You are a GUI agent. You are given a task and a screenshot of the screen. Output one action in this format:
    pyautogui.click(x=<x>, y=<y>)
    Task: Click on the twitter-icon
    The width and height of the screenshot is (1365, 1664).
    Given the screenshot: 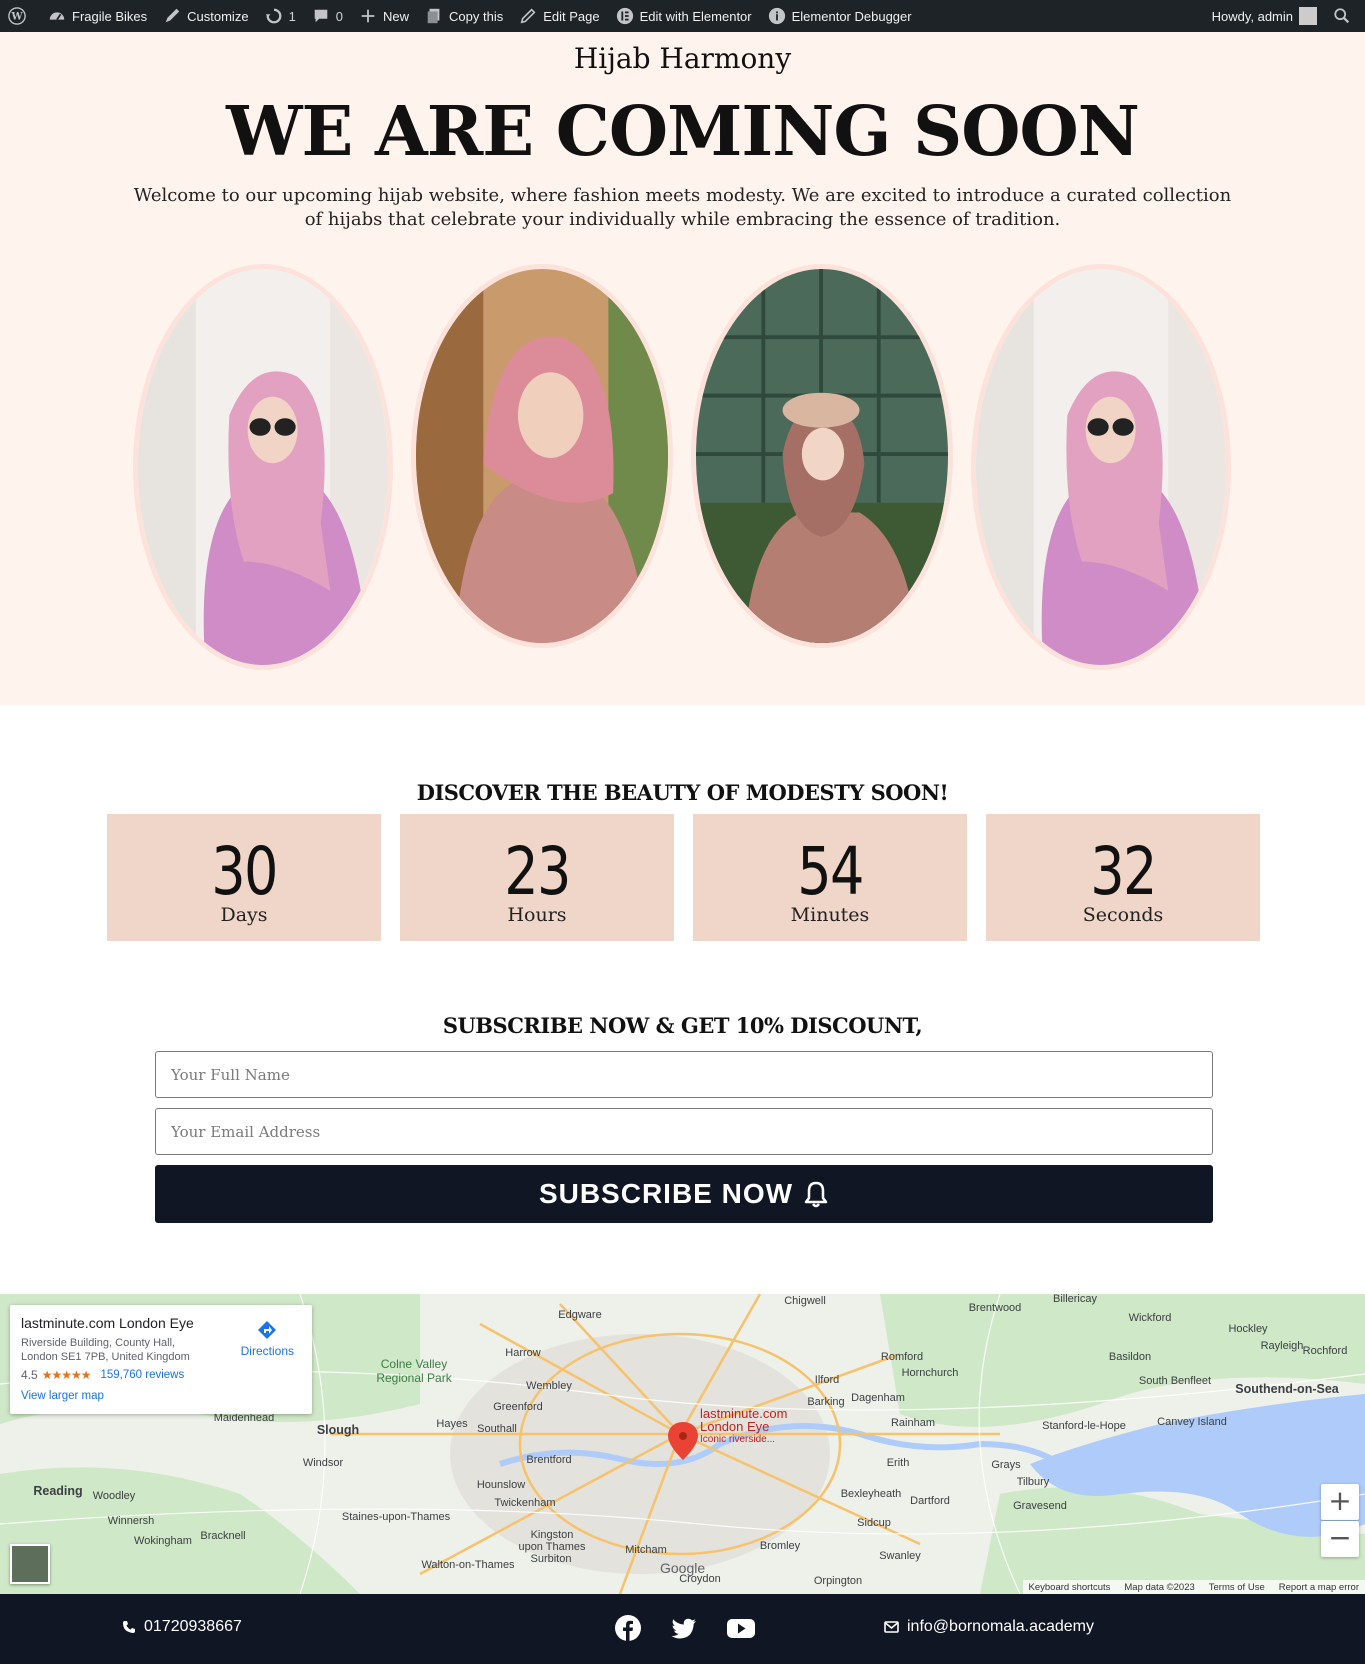 What is the action you would take?
    pyautogui.click(x=685, y=1629)
    